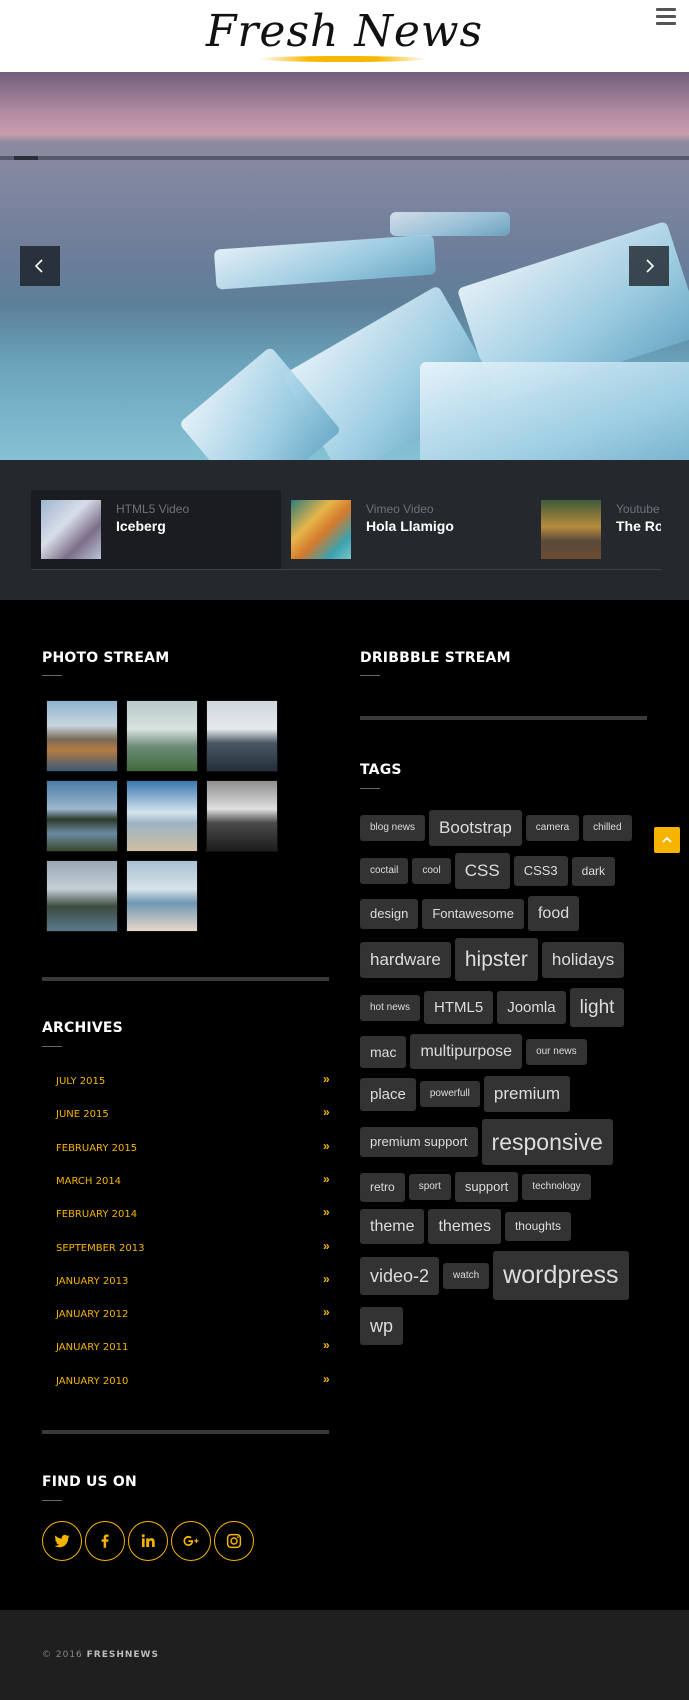 This screenshot has width=689, height=1700. What do you see at coordinates (100, 1248) in the screenshot?
I see `archive-link: SEPTEMBER 2013` at bounding box center [100, 1248].